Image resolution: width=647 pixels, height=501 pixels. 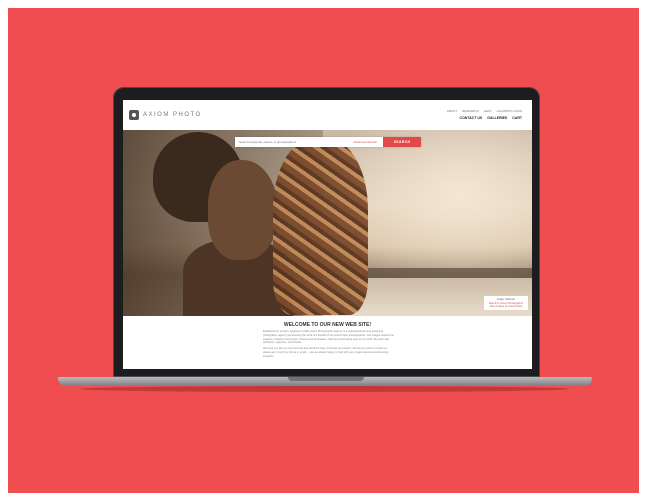 What do you see at coordinates (294, 142) in the screenshot?
I see `search-input` at bounding box center [294, 142].